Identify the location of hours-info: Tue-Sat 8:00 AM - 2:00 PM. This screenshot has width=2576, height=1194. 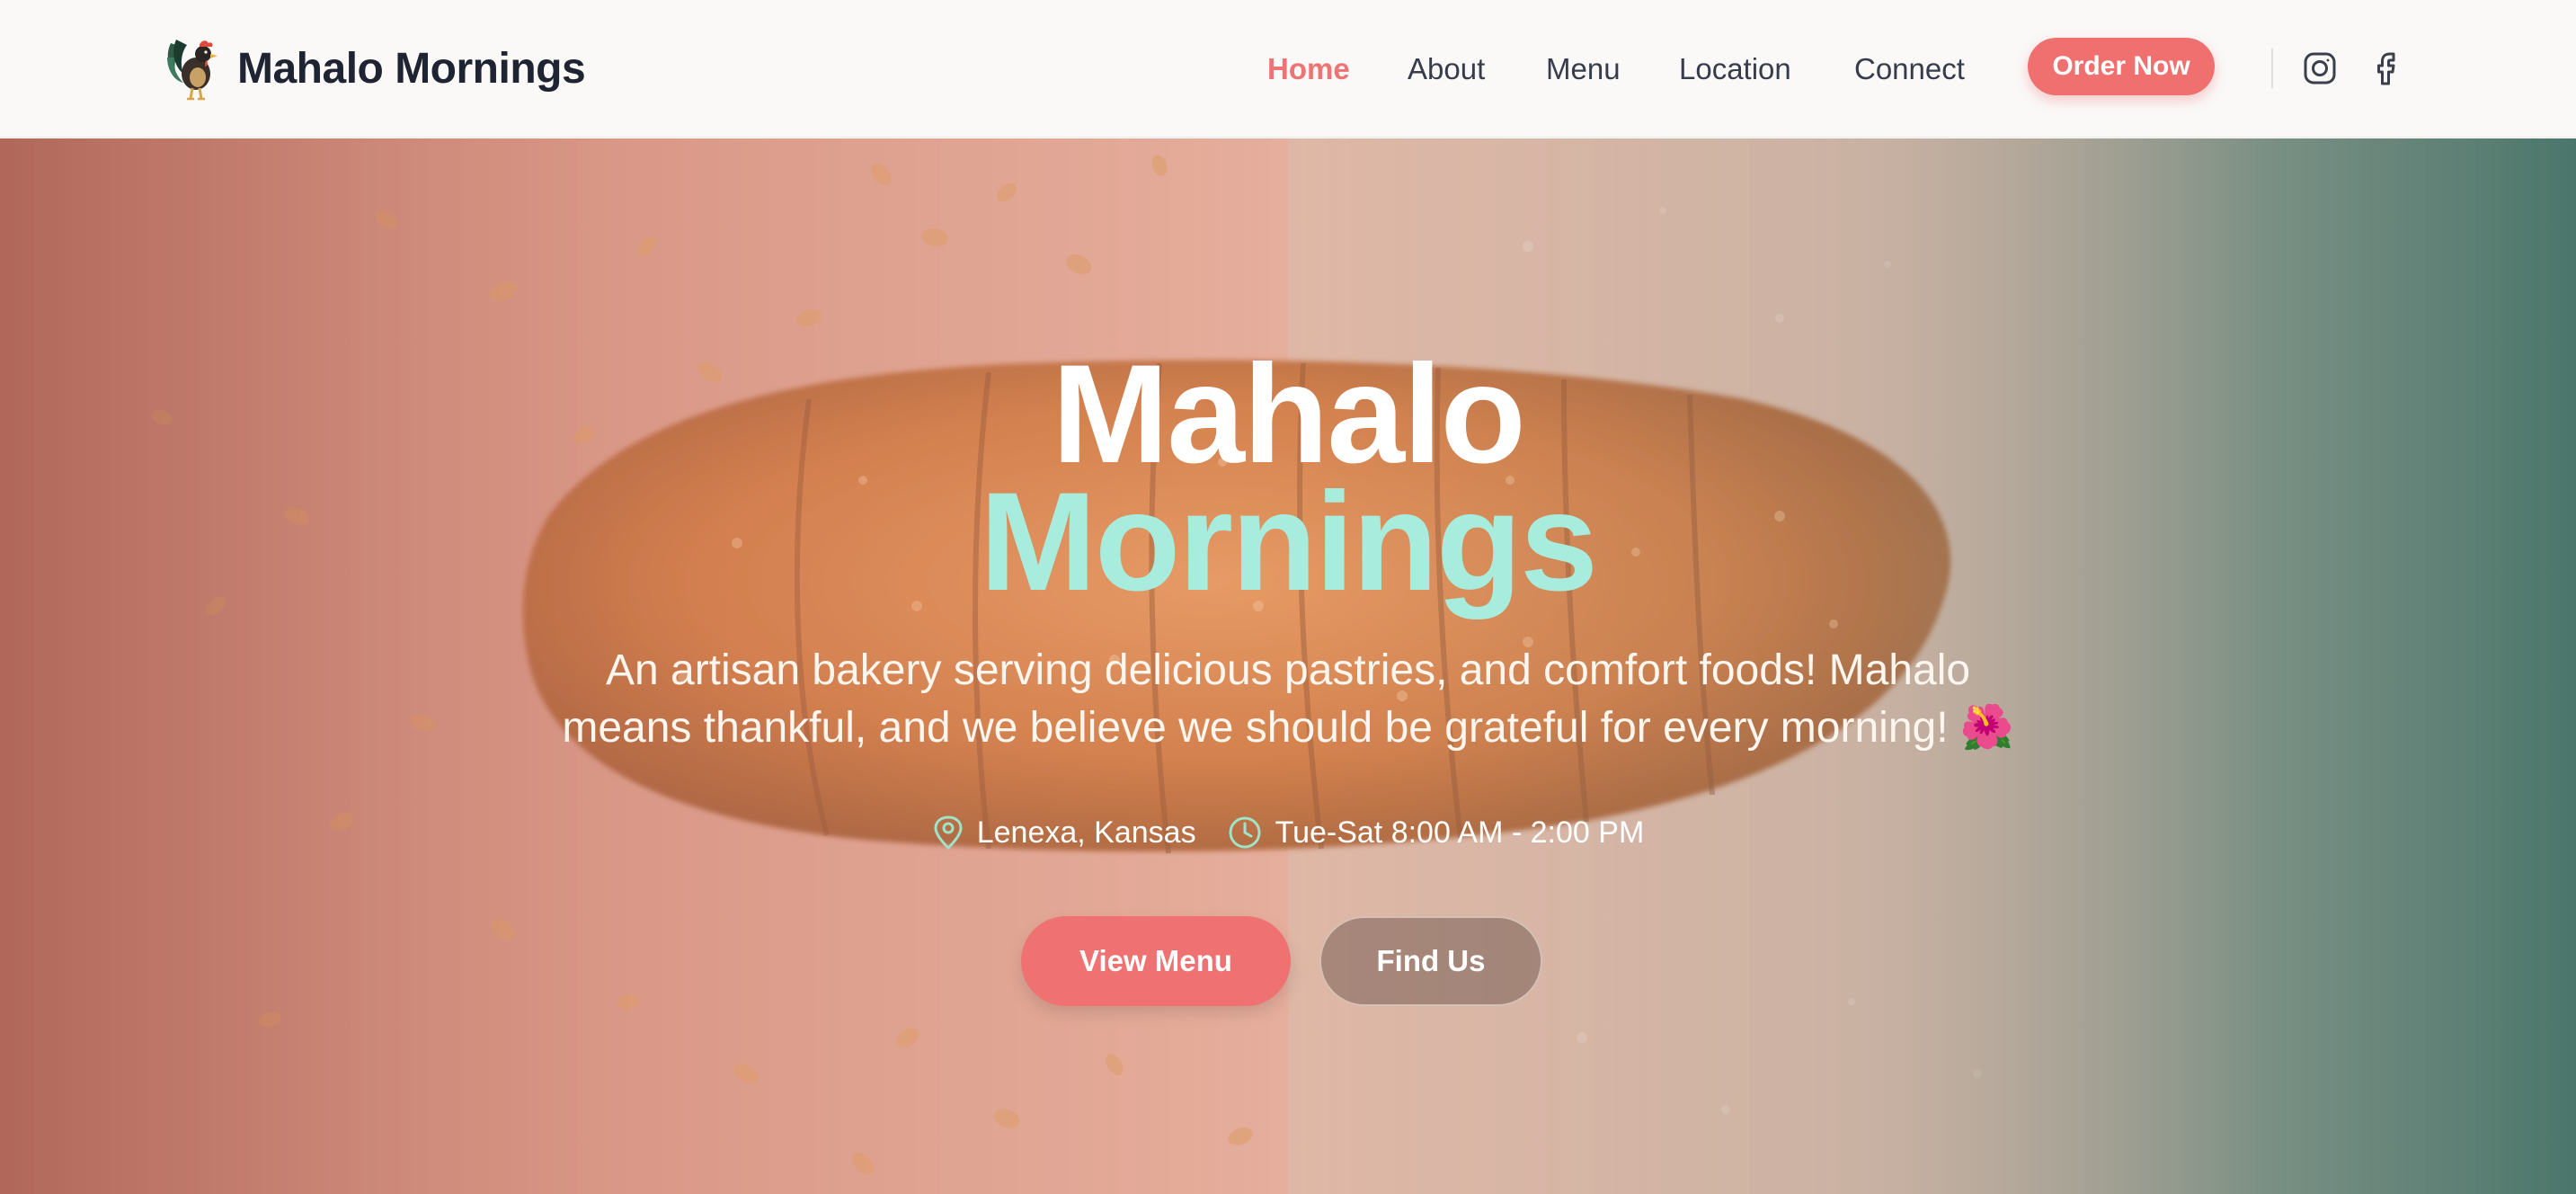
(1436, 833).